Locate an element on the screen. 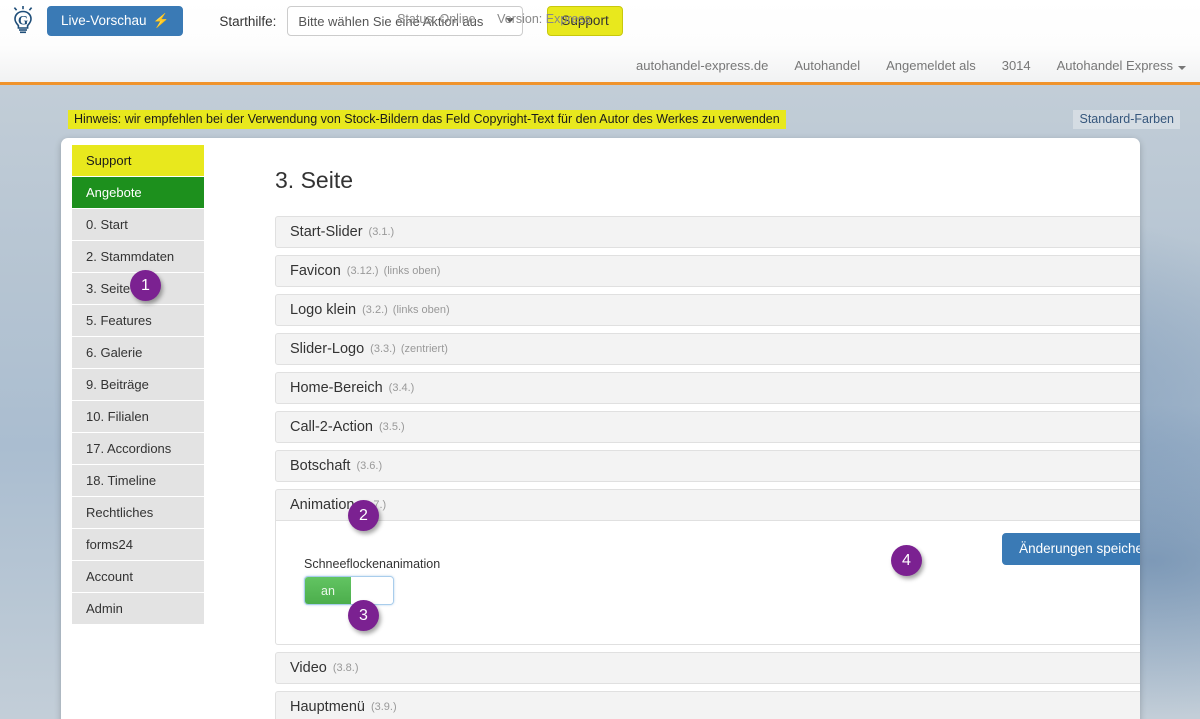  save-changes-button: Änderungen speichern is located at coordinates (1071, 549).